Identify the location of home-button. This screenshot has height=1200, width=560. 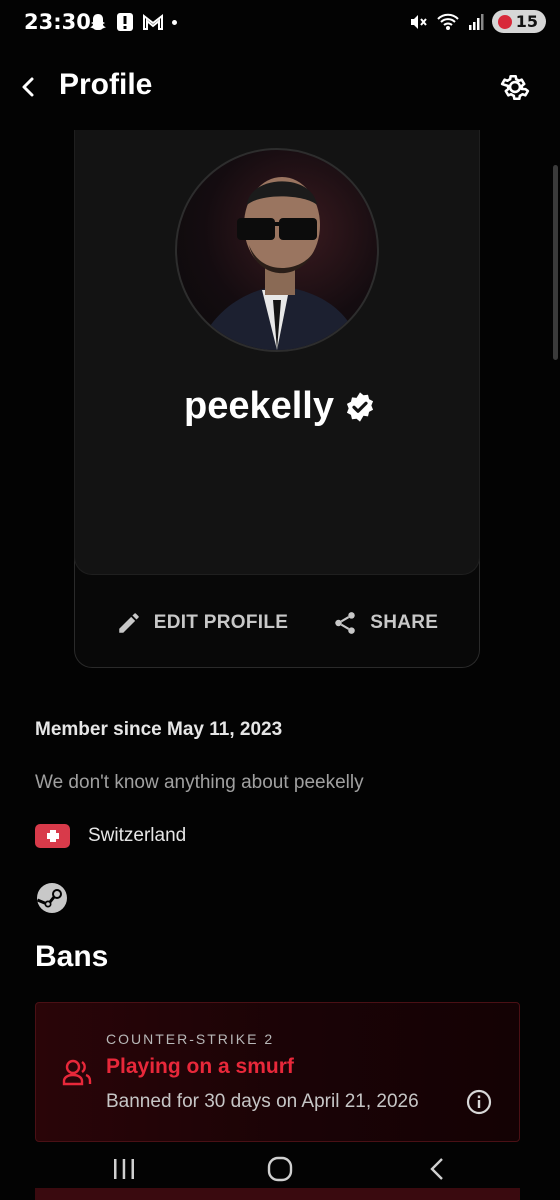
(280, 1169).